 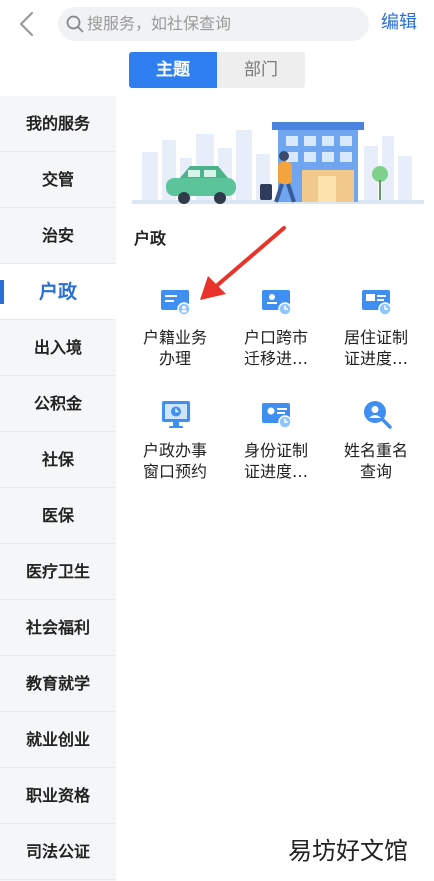 What do you see at coordinates (377, 303) in the screenshot?
I see `residence-permit-icon` at bounding box center [377, 303].